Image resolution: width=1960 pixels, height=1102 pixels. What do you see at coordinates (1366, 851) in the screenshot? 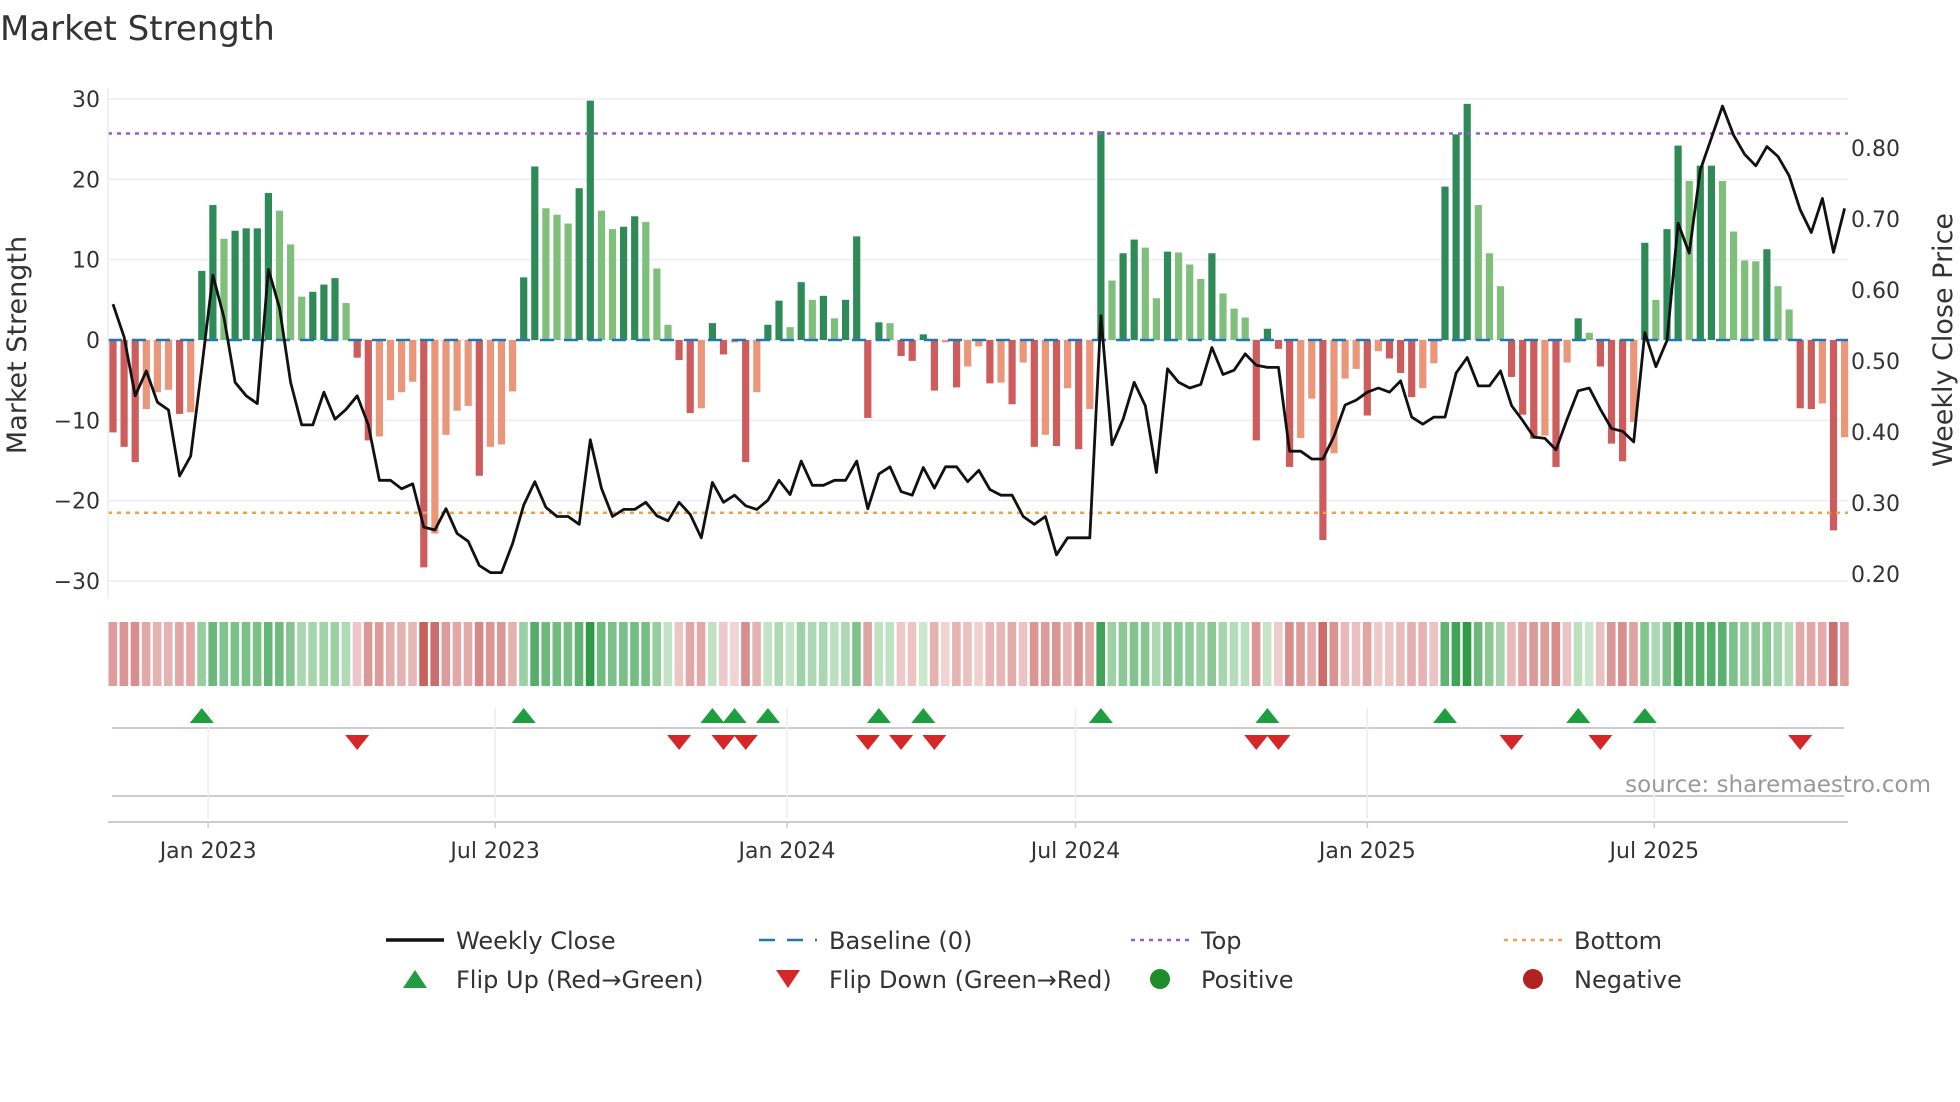
I see `x-tick-label: Jan 2025` at bounding box center [1366, 851].